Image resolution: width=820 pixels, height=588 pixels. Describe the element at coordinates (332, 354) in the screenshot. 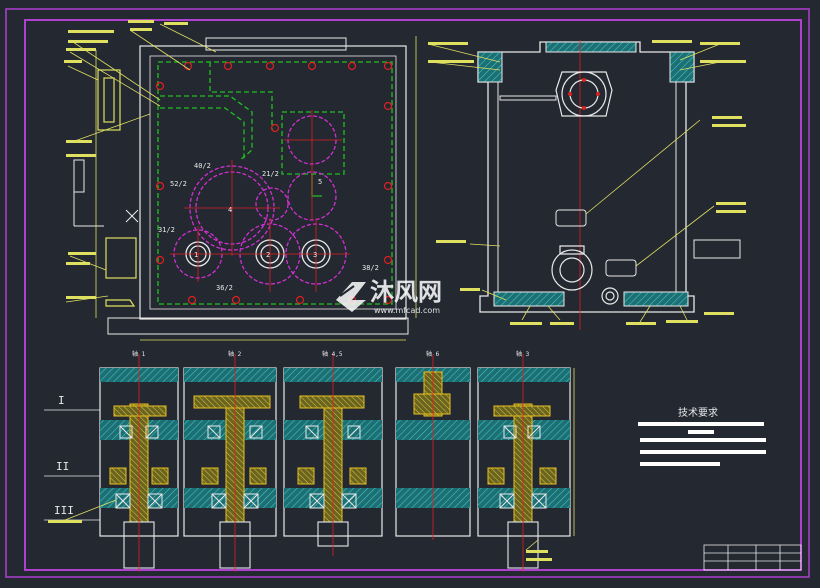

I see `section-title-axis45: 轴 4,5` at that location.